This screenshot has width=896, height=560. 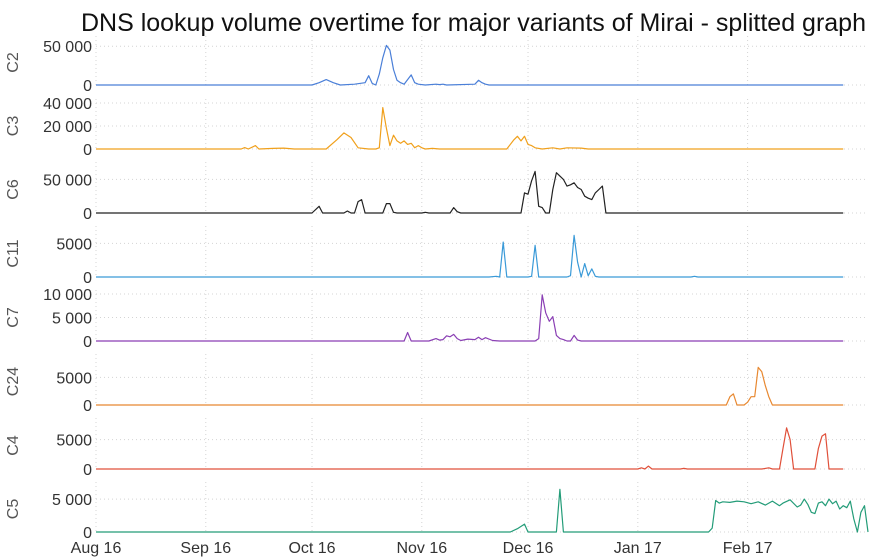 I want to click on panel-c7: 0 5 000 10 000 C7, so click(x=436, y=319).